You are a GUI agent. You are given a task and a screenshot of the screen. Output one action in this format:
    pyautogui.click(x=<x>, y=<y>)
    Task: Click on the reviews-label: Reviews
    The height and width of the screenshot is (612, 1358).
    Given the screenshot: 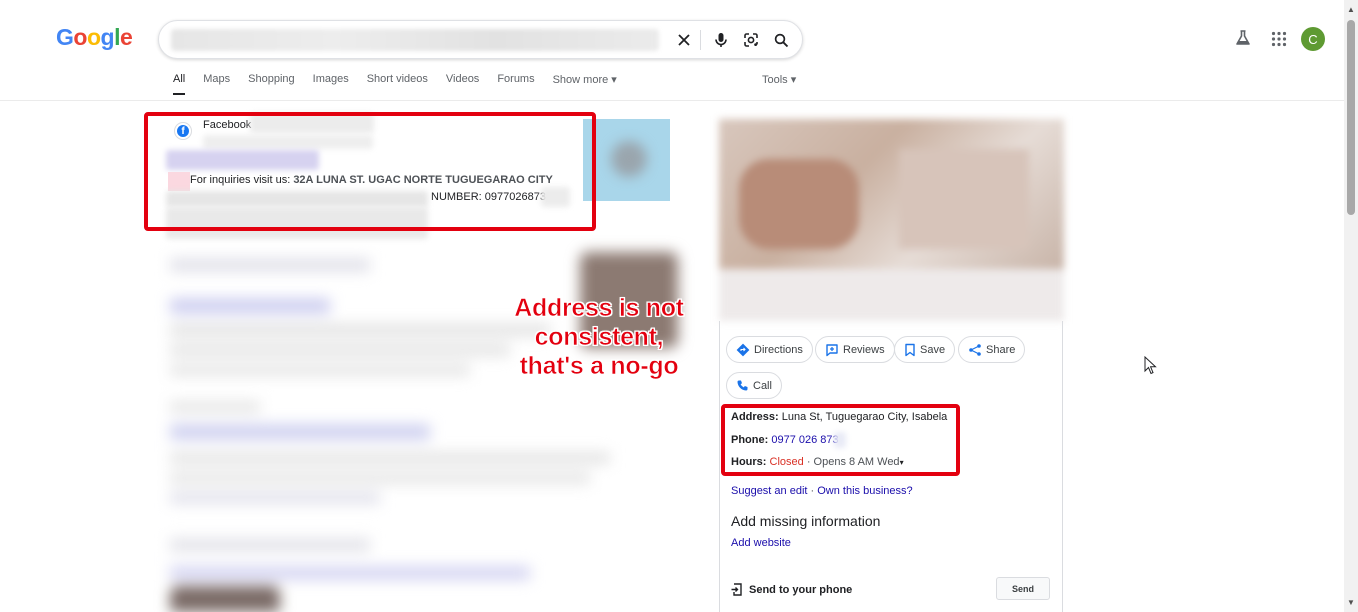 What is the action you would take?
    pyautogui.click(x=864, y=349)
    